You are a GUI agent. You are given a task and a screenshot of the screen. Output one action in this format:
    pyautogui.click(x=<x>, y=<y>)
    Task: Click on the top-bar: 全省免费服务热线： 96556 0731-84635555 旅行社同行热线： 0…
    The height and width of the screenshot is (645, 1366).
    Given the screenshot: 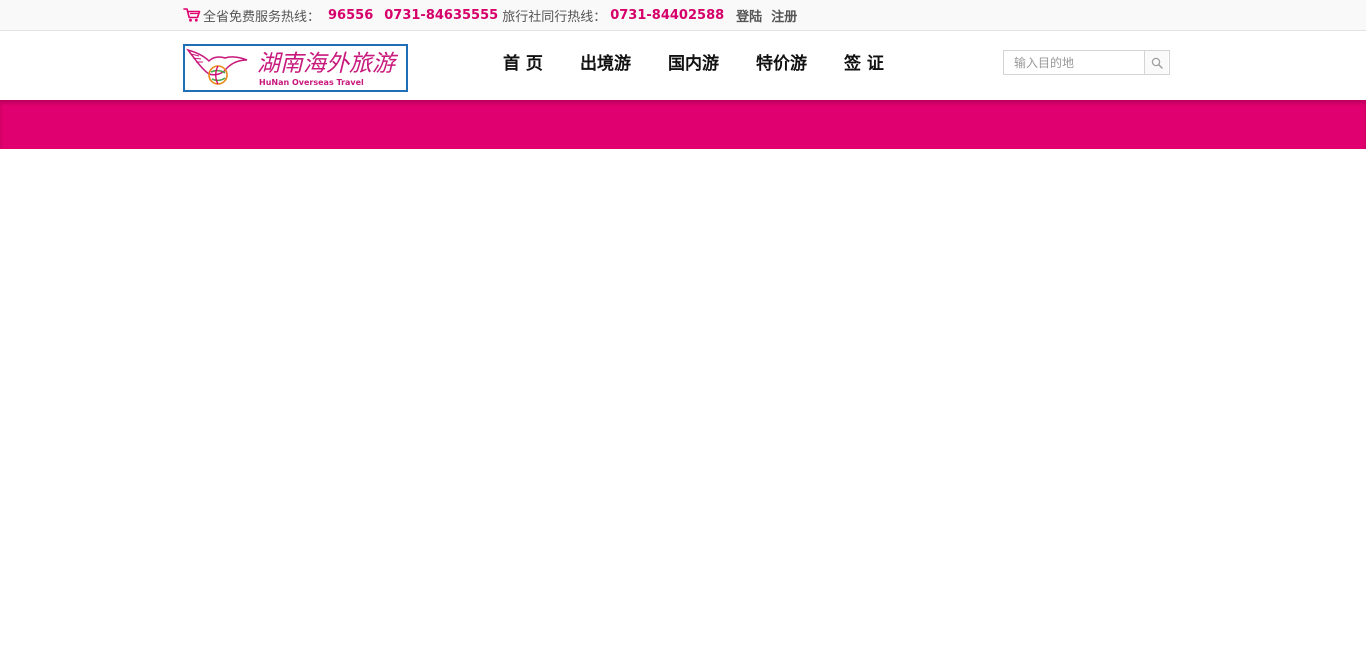 What is the action you would take?
    pyautogui.click(x=683, y=15)
    